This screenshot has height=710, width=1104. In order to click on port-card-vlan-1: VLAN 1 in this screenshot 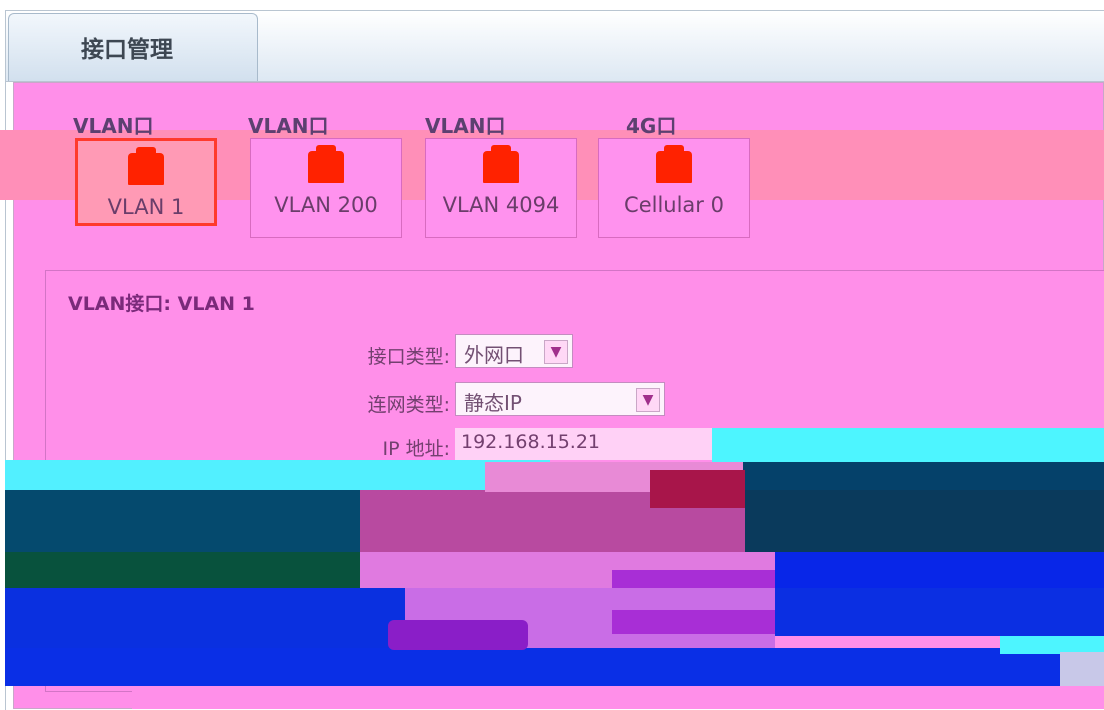, I will do `click(146, 182)`.